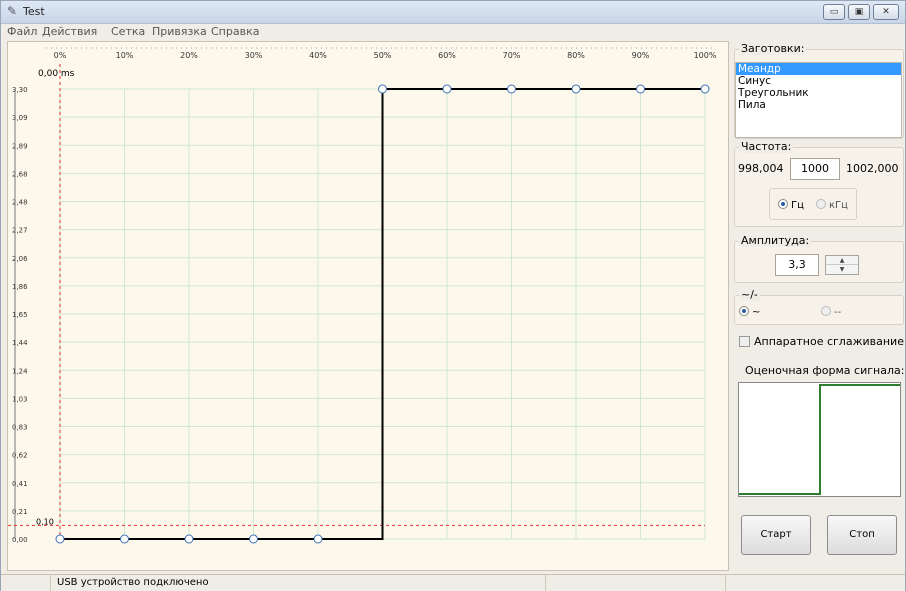 Image resolution: width=906 pixels, height=591 pixels. I want to click on time-label: 0,00 ms, so click(56, 74).